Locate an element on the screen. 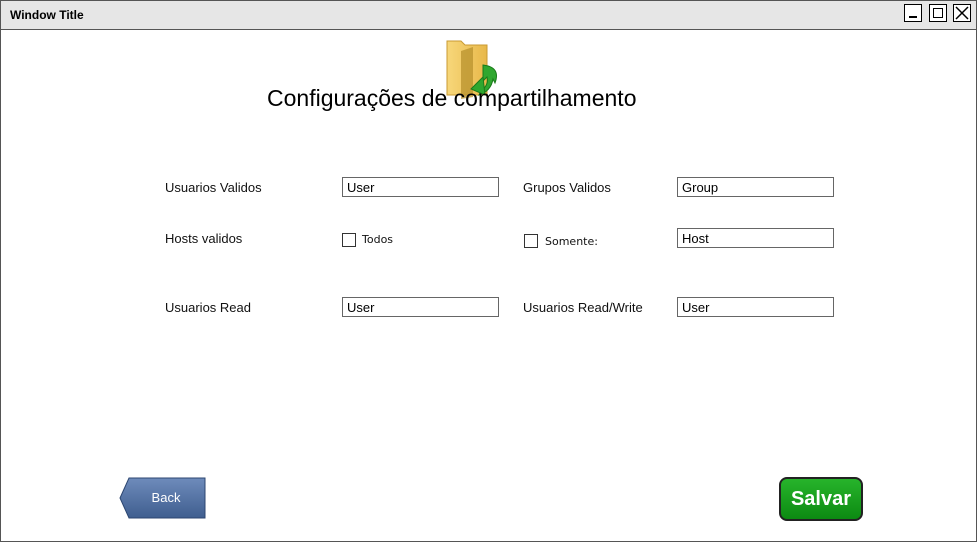  somente-label: Somente: is located at coordinates (571, 241).